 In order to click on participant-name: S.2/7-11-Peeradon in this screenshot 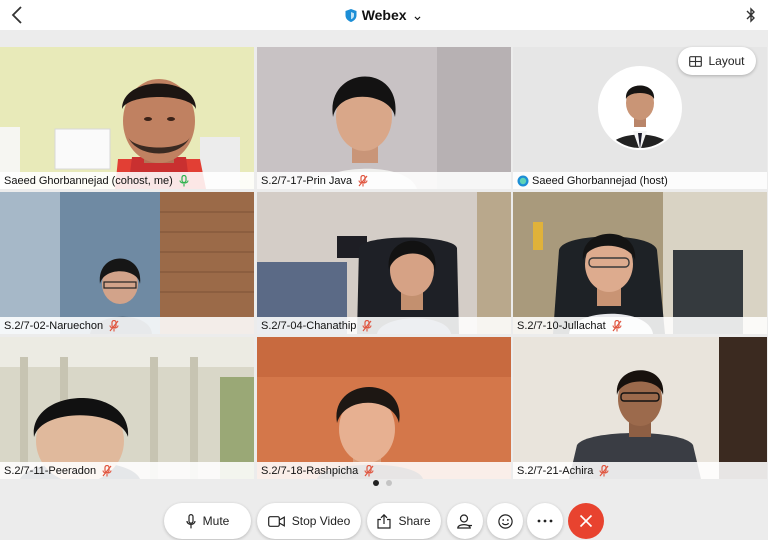, I will do `click(50, 470)`.